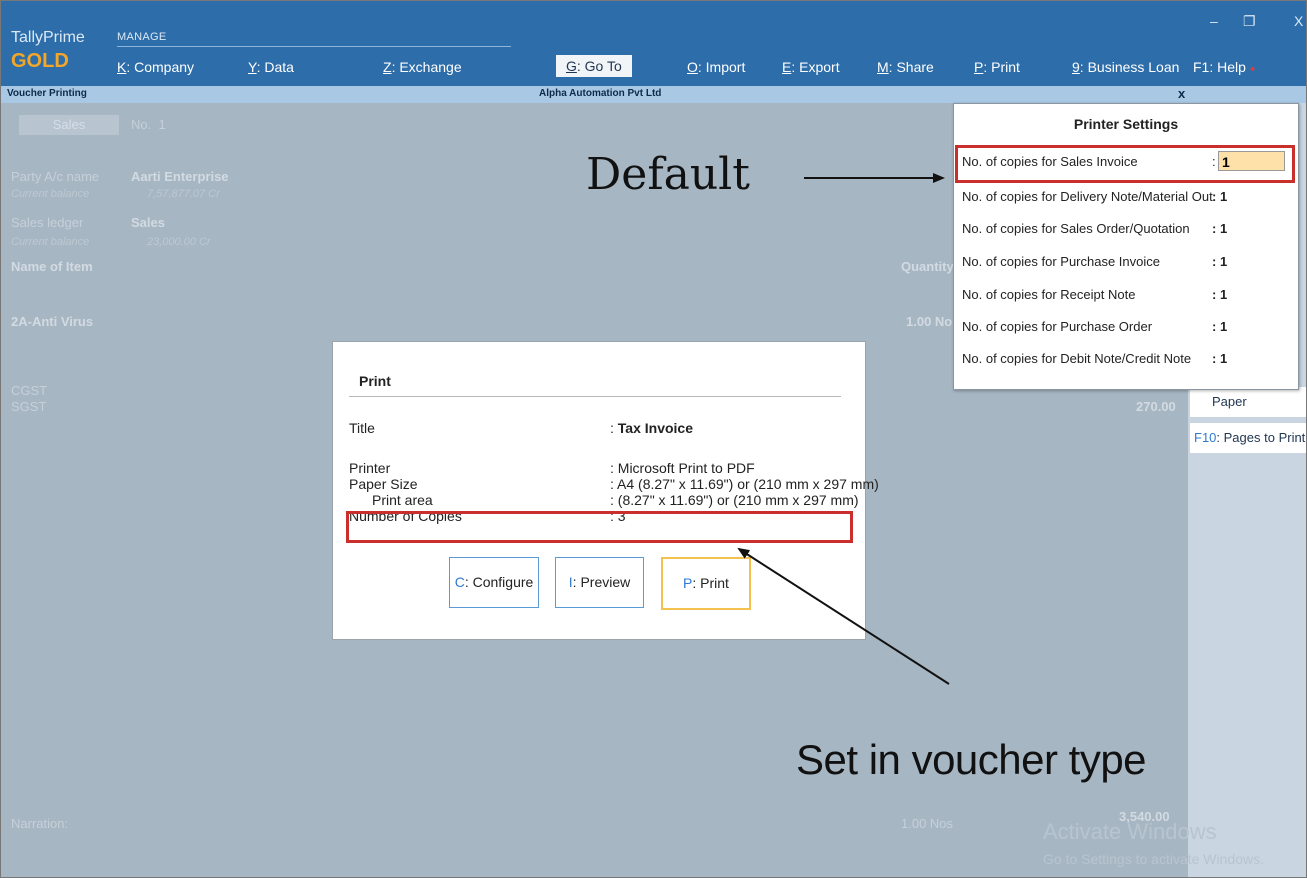  I want to click on activate-windows-title: Activate Windows, so click(1130, 831).